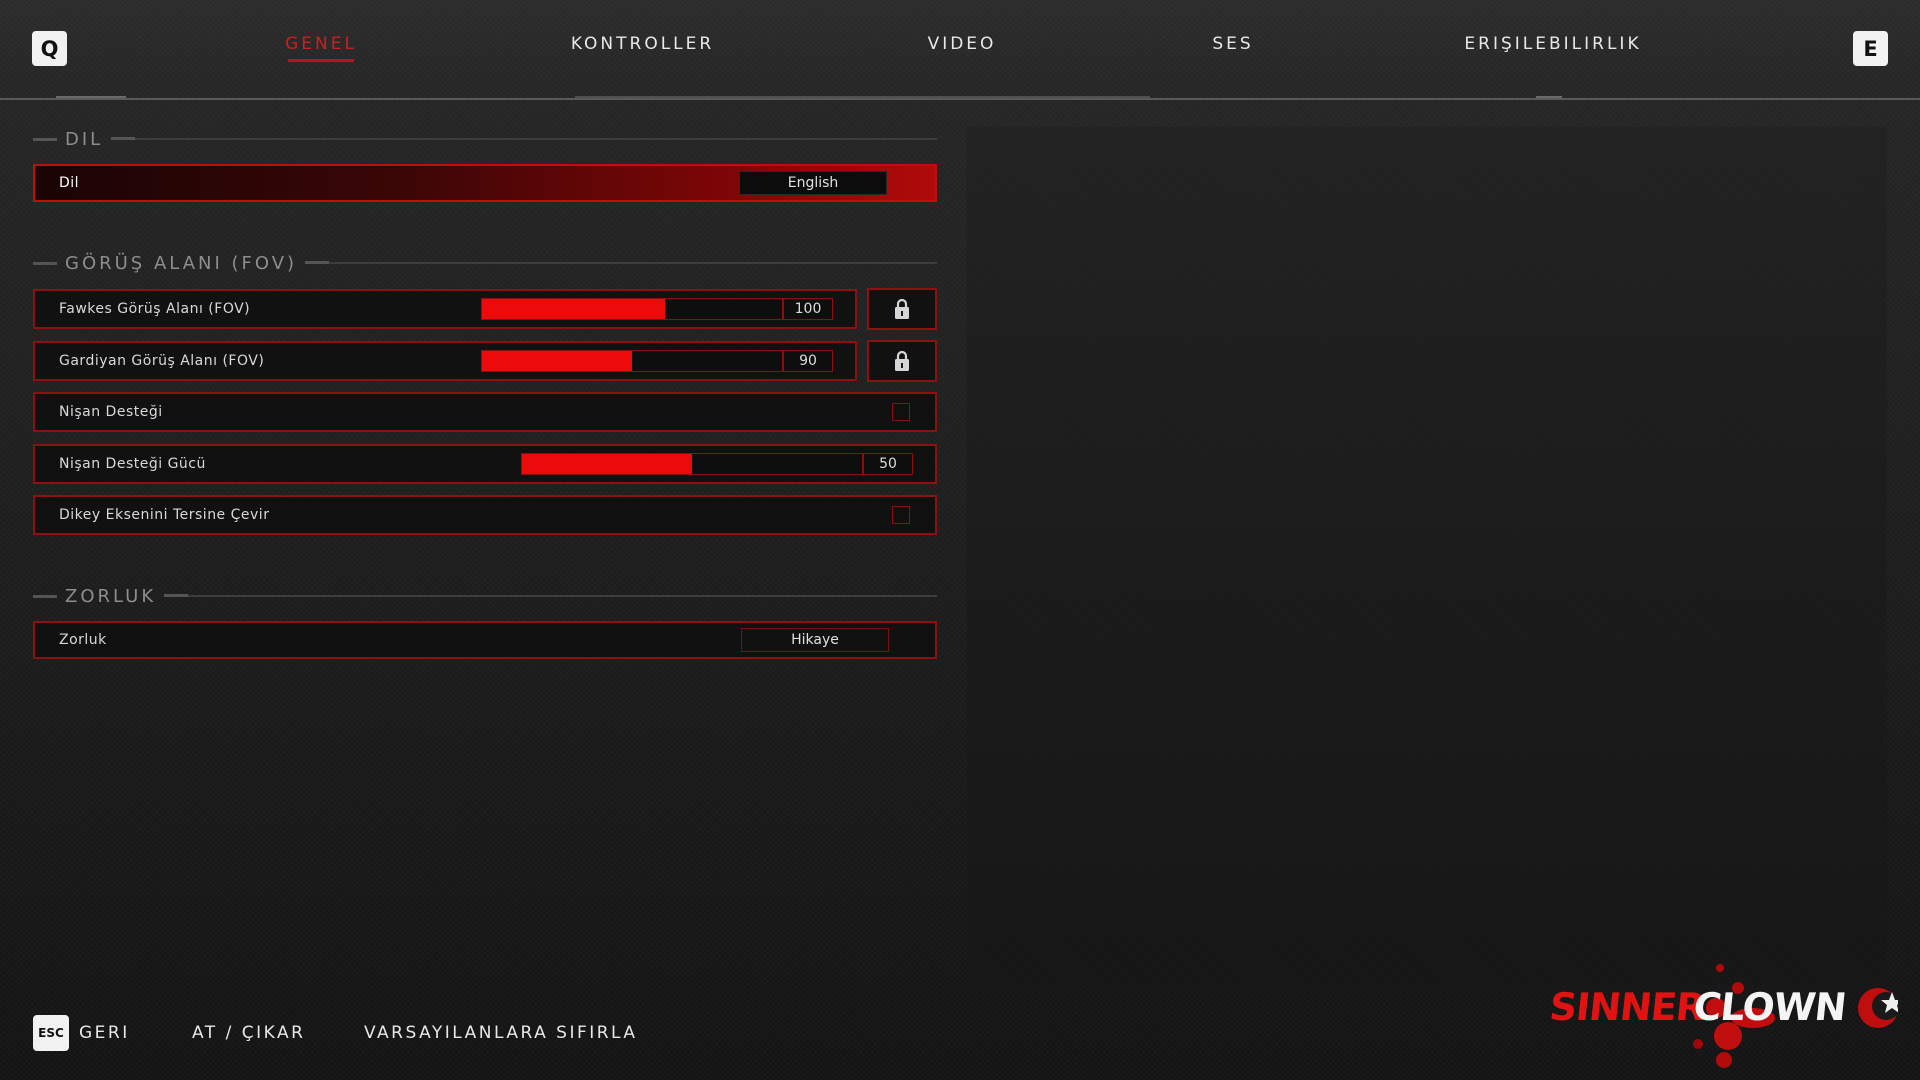 Image resolution: width=1920 pixels, height=1080 pixels. What do you see at coordinates (104, 1033) in the screenshot?
I see `back-button: GERI` at bounding box center [104, 1033].